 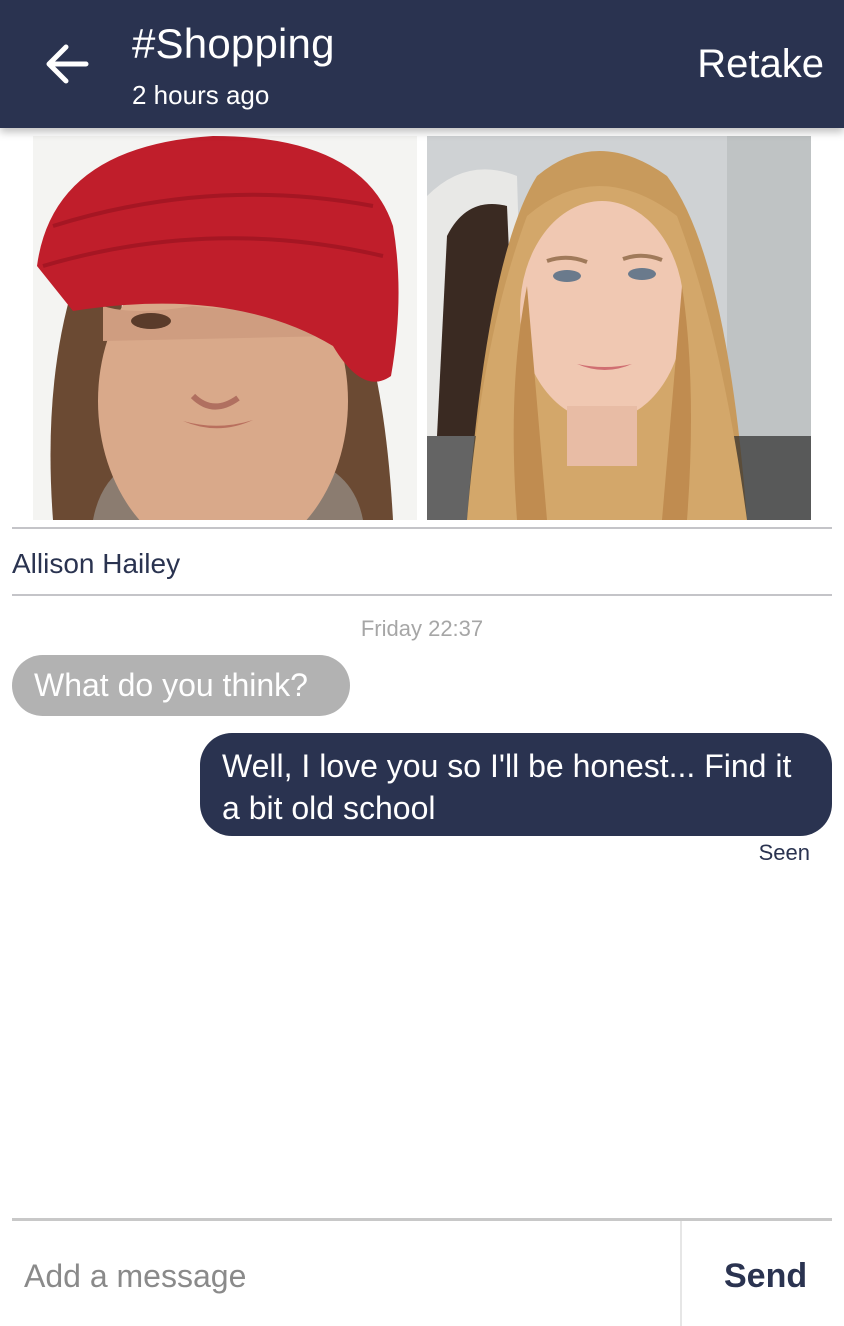 What do you see at coordinates (342, 1276) in the screenshot?
I see `message-input` at bounding box center [342, 1276].